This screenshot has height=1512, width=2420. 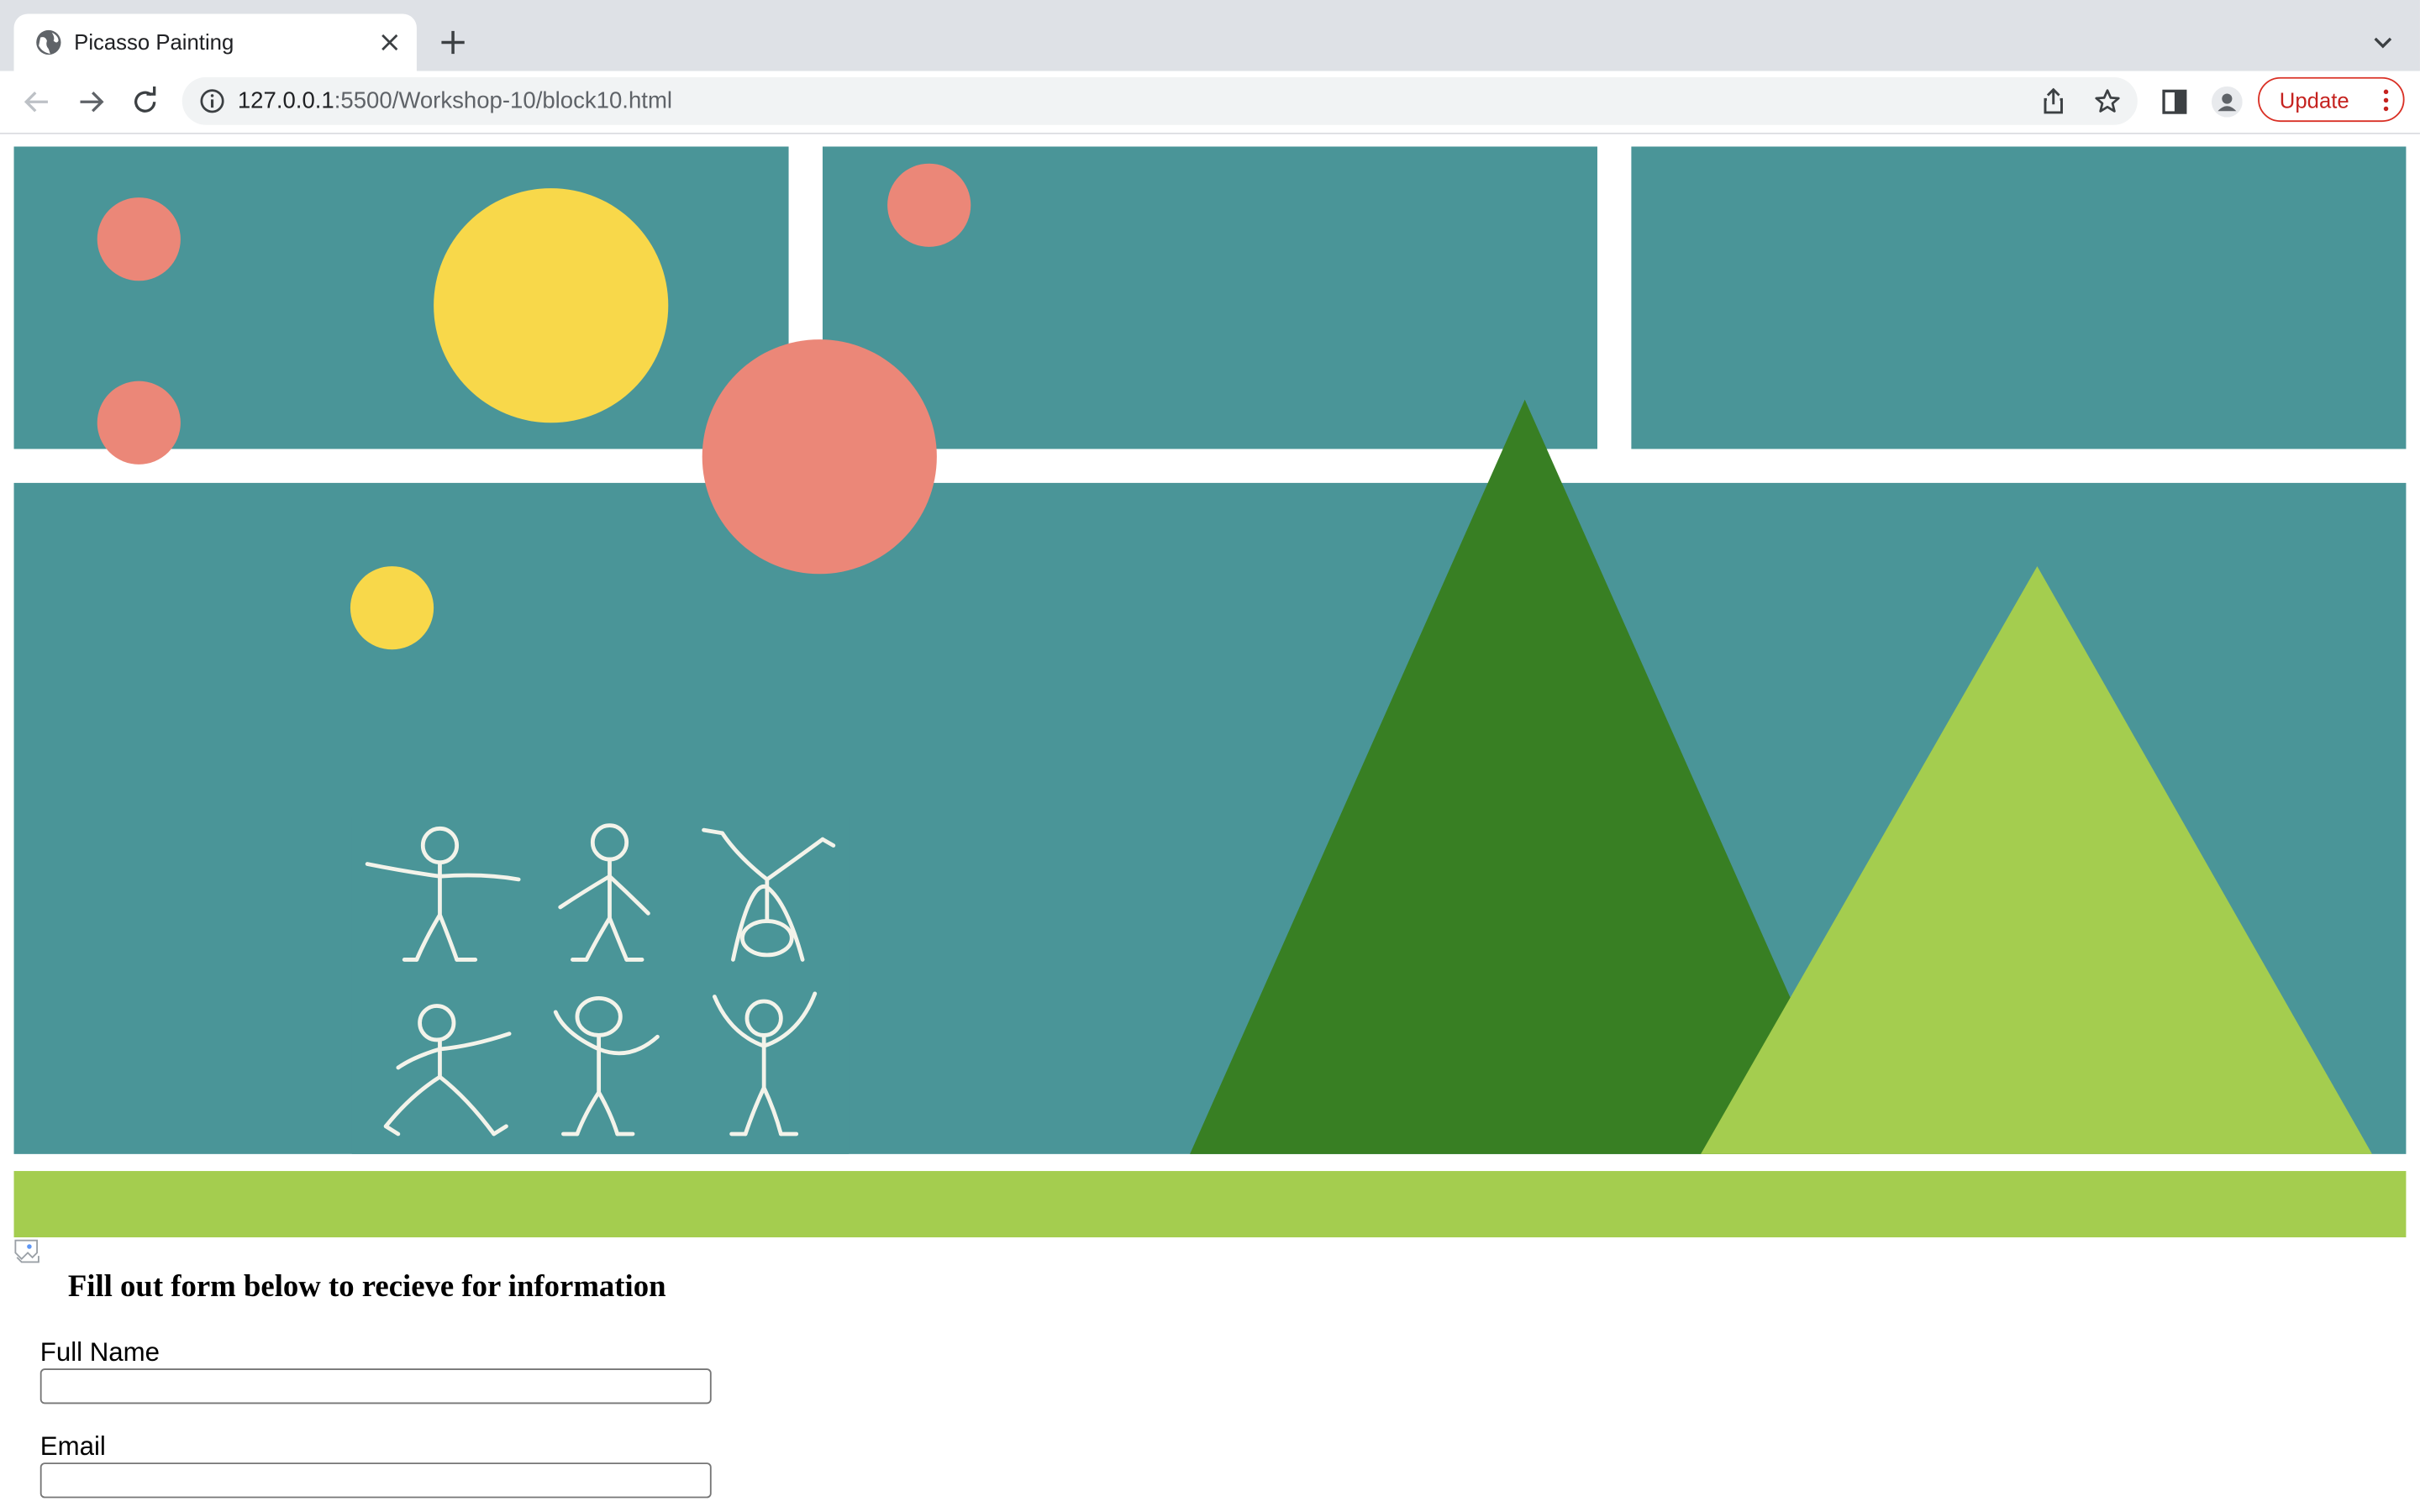 What do you see at coordinates (2227, 102) in the screenshot?
I see `profile-icon` at bounding box center [2227, 102].